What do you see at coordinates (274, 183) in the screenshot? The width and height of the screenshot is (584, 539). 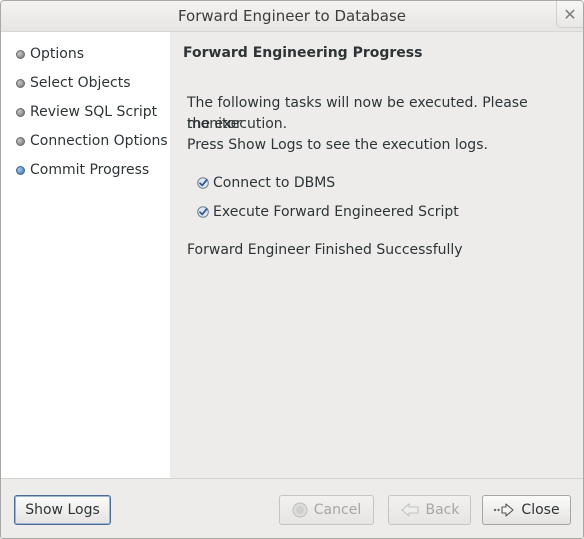 I see `task-label: Connect to DBMS` at bounding box center [274, 183].